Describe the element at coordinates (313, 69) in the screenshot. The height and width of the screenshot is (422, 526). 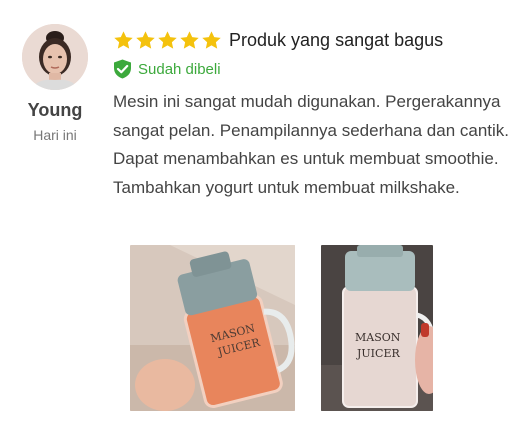
I see `verified-purchase-badge: Sudah dibeli` at that location.